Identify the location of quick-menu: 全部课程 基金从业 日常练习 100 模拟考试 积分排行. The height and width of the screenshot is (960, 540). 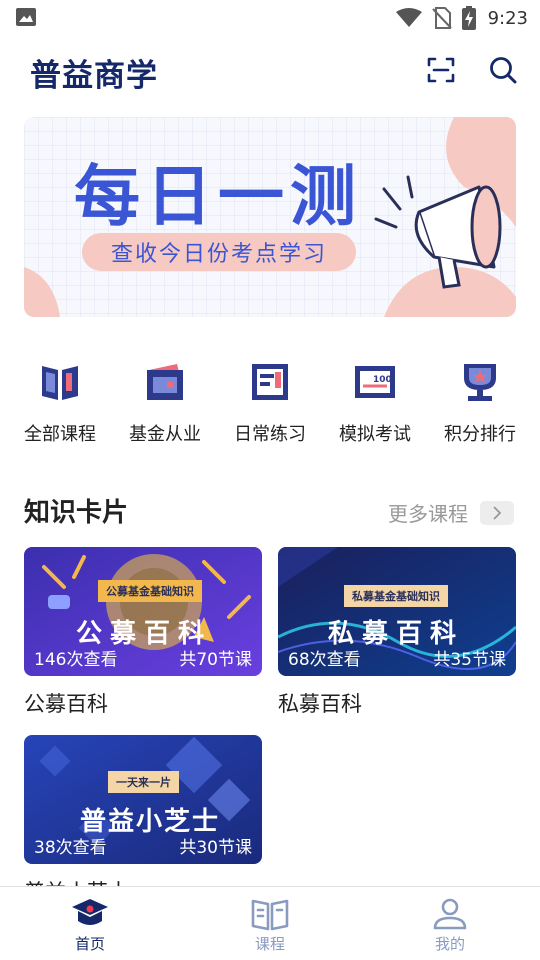
(270, 406).